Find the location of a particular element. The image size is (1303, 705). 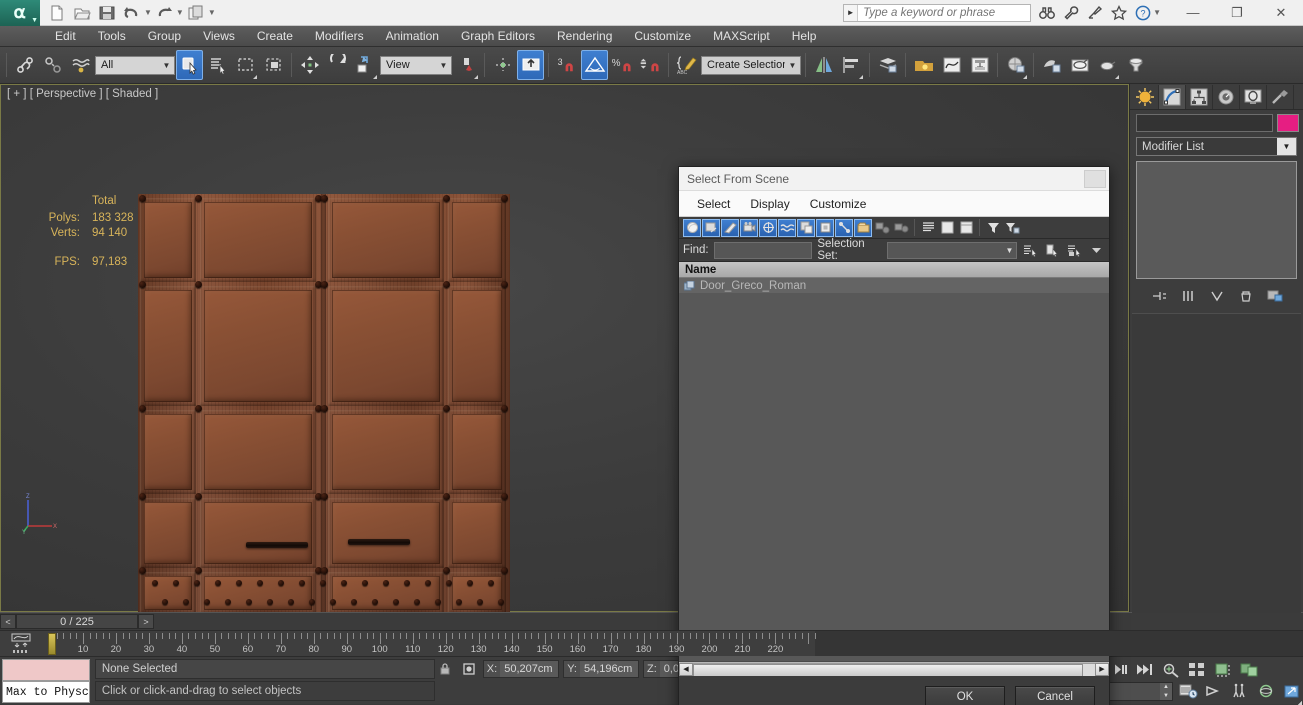

display-bones-icon is located at coordinates (844, 227).